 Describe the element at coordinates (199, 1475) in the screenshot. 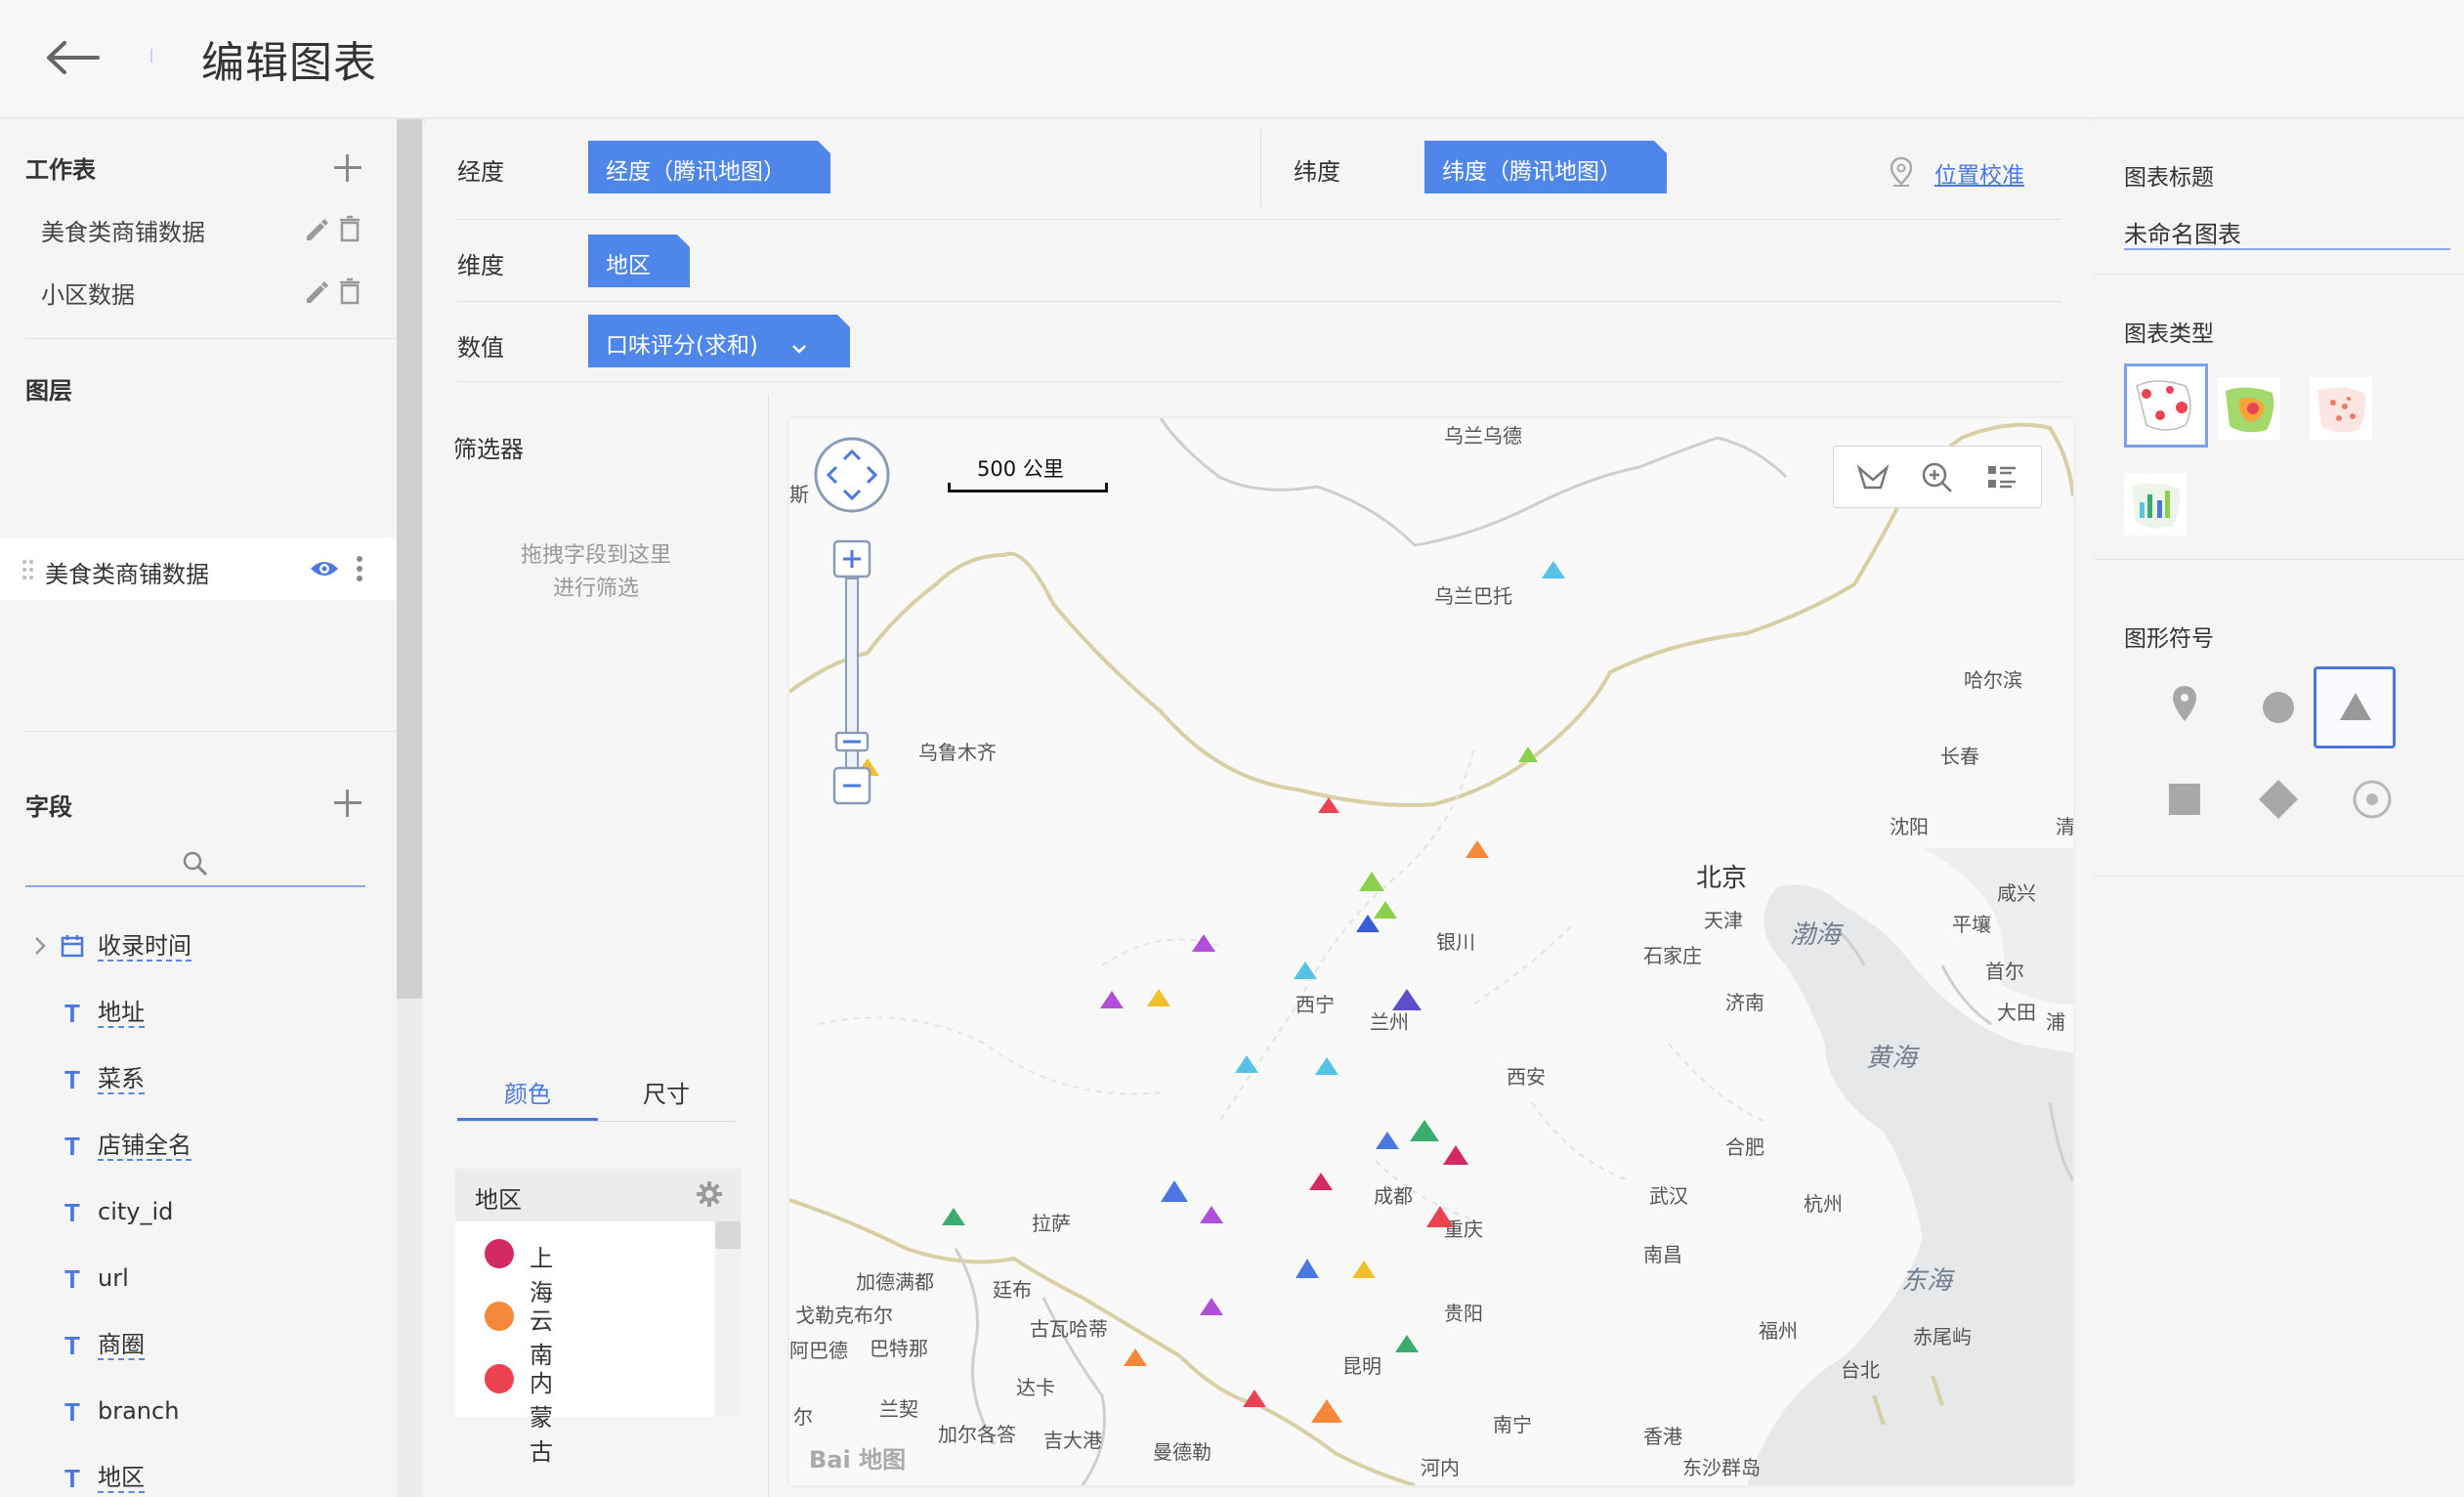

I see `field-item-8: T 地区` at that location.